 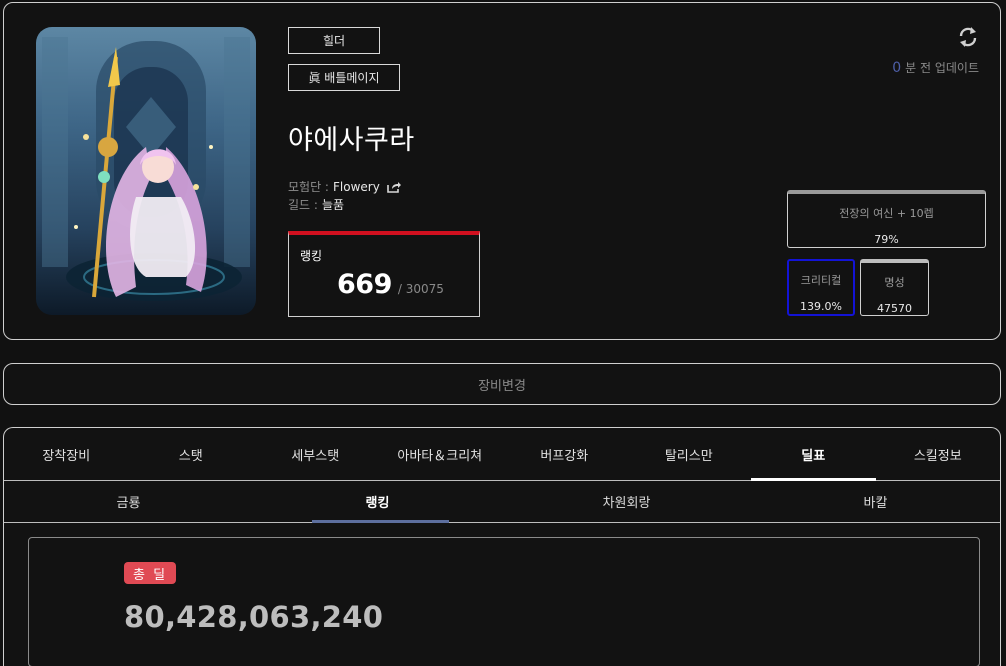 What do you see at coordinates (689, 454) in the screenshot?
I see `tab-talisman: 탈리스만` at bounding box center [689, 454].